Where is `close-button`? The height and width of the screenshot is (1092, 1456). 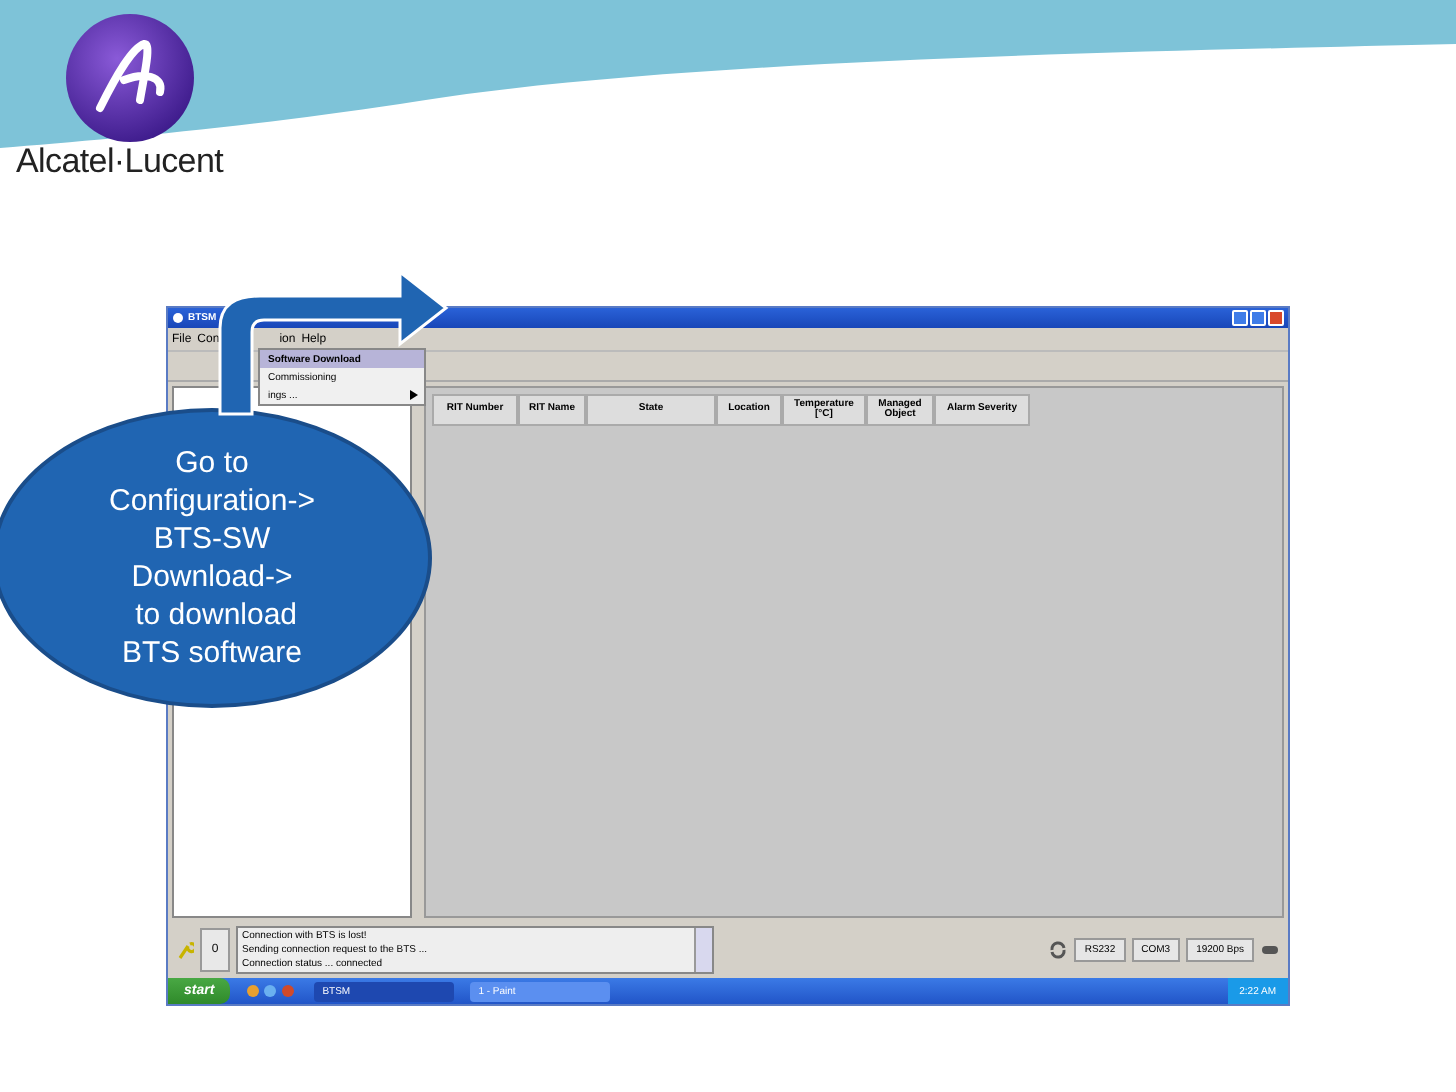 close-button is located at coordinates (1276, 318).